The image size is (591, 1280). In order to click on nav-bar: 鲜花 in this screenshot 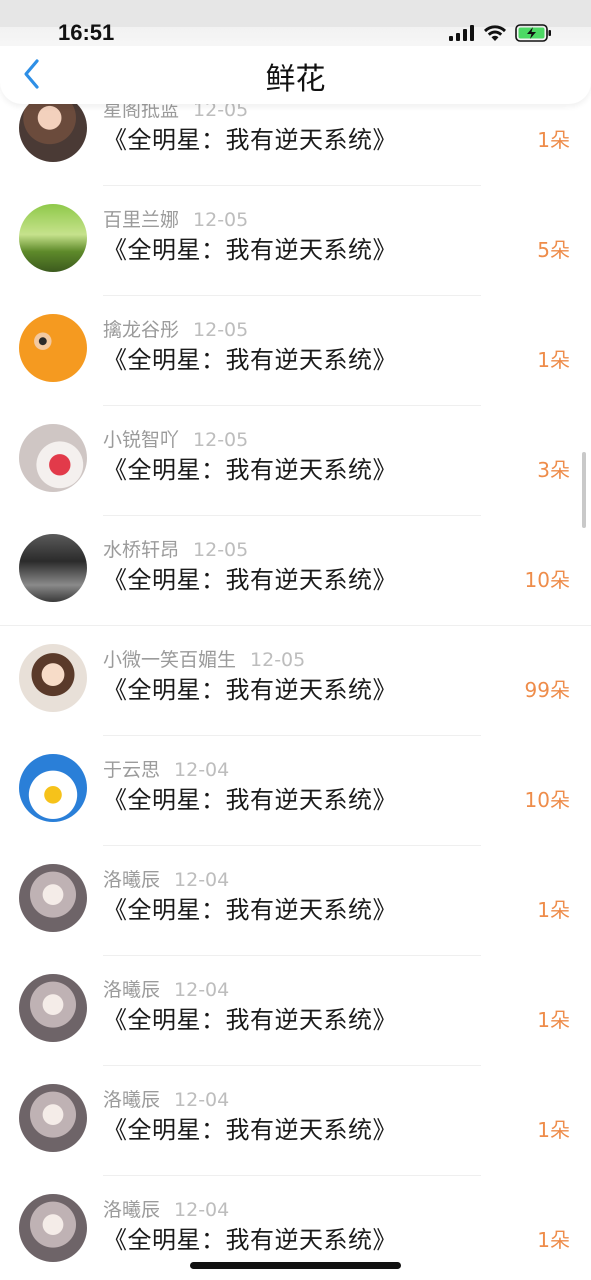, I will do `click(295, 75)`.